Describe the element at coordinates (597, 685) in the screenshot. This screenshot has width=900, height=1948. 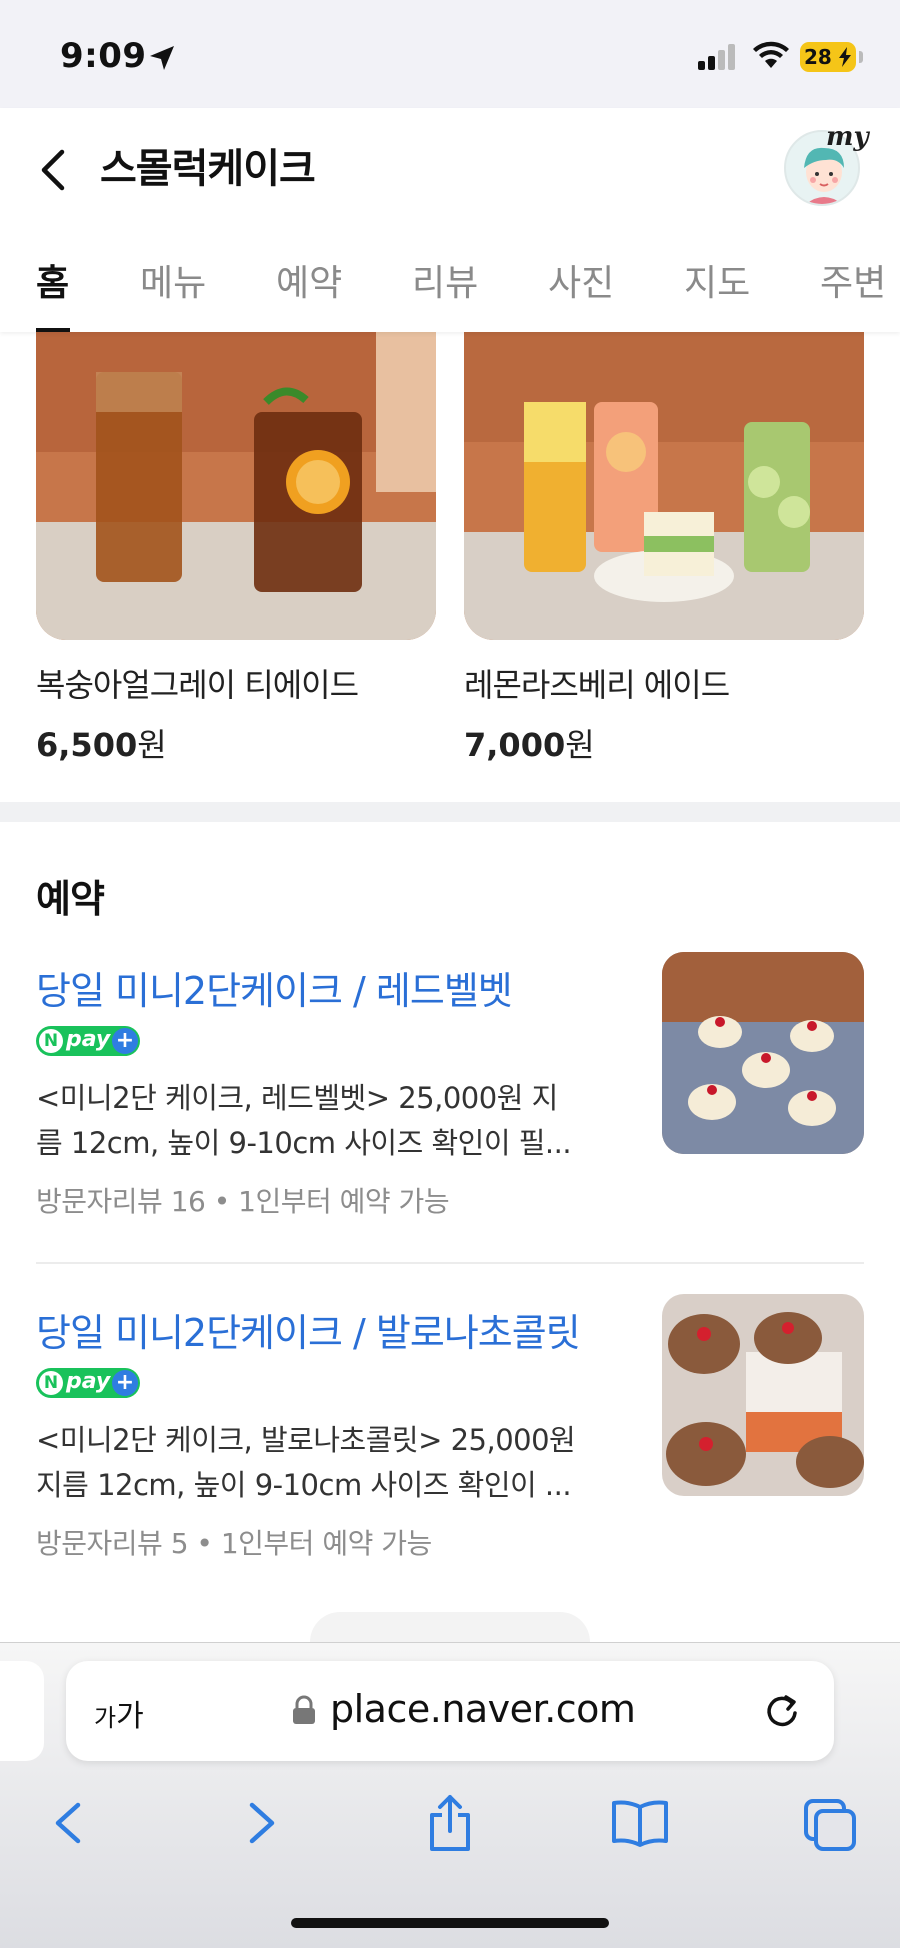
I see `menu-name: 레몬라즈베리 에이드` at that location.